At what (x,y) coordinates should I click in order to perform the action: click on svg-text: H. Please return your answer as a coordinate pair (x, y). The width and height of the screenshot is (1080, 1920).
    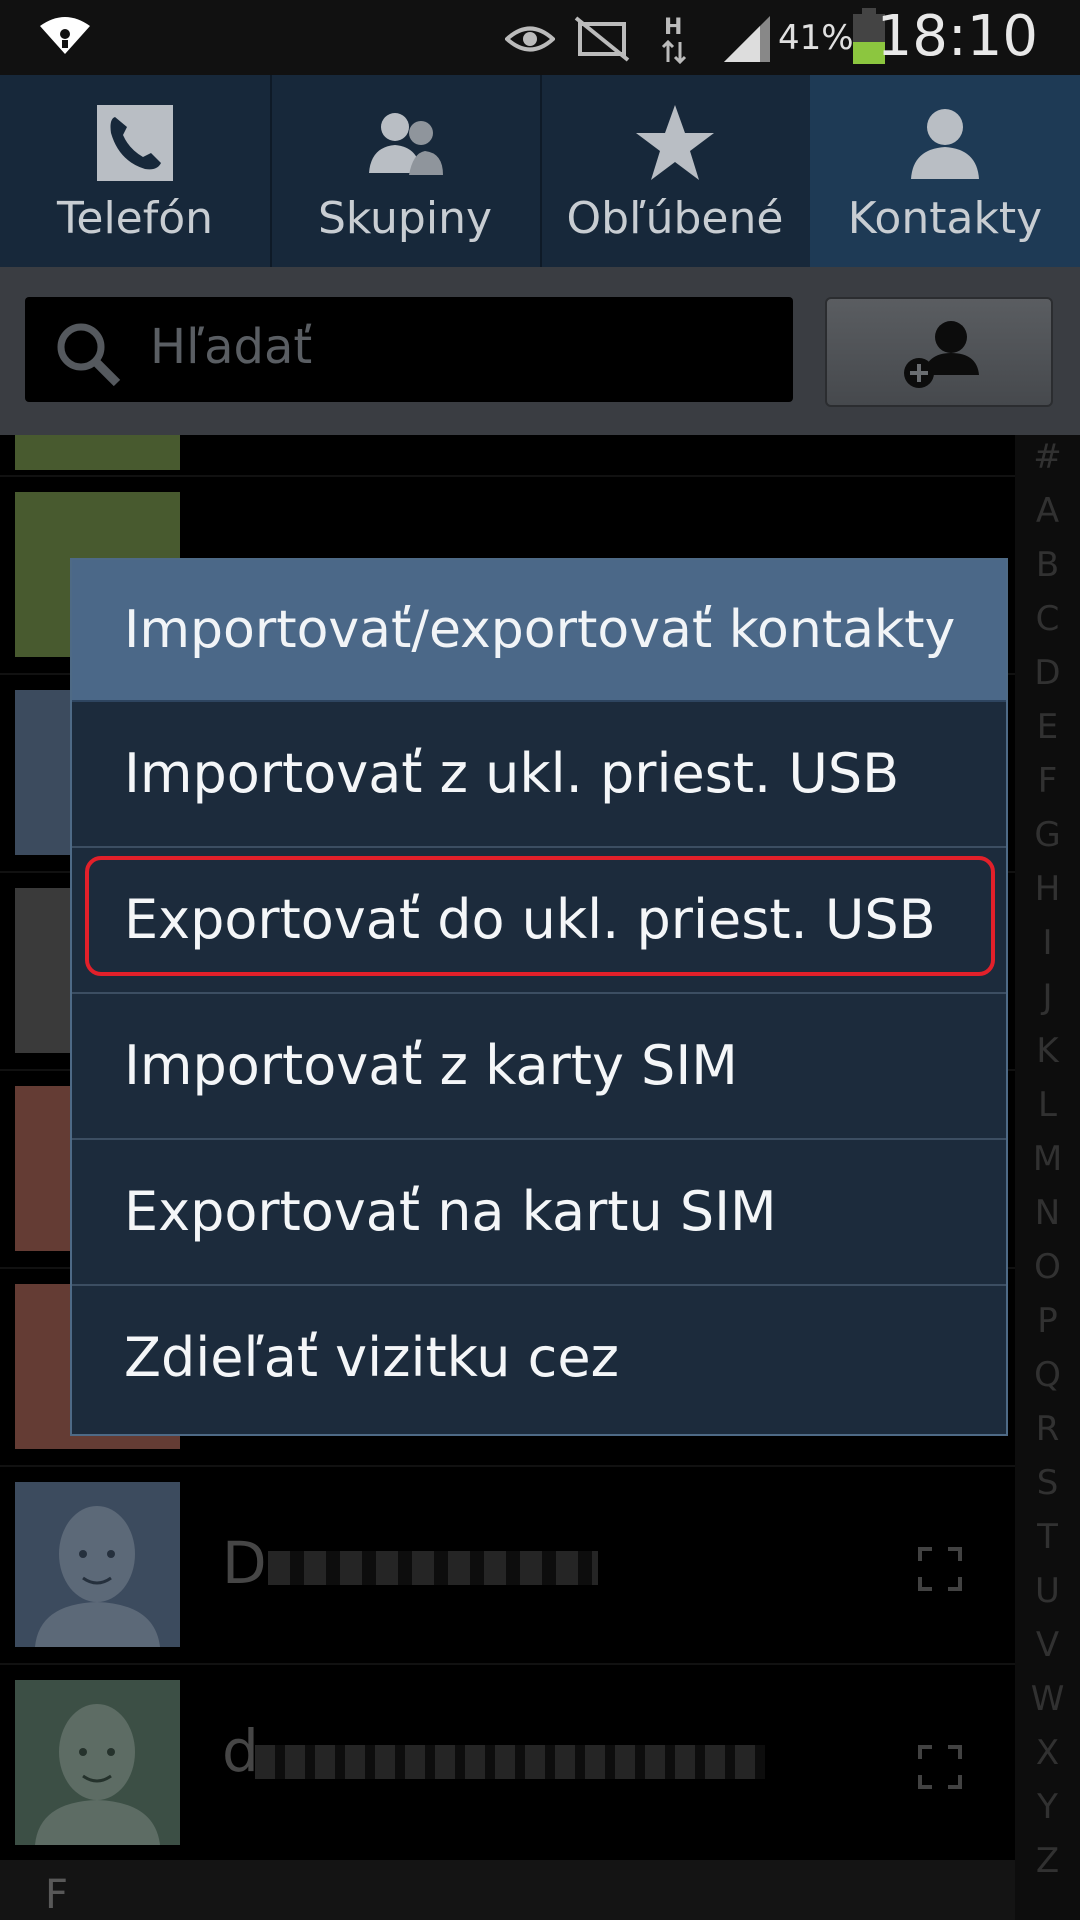
    Looking at the image, I should click on (673, 27).